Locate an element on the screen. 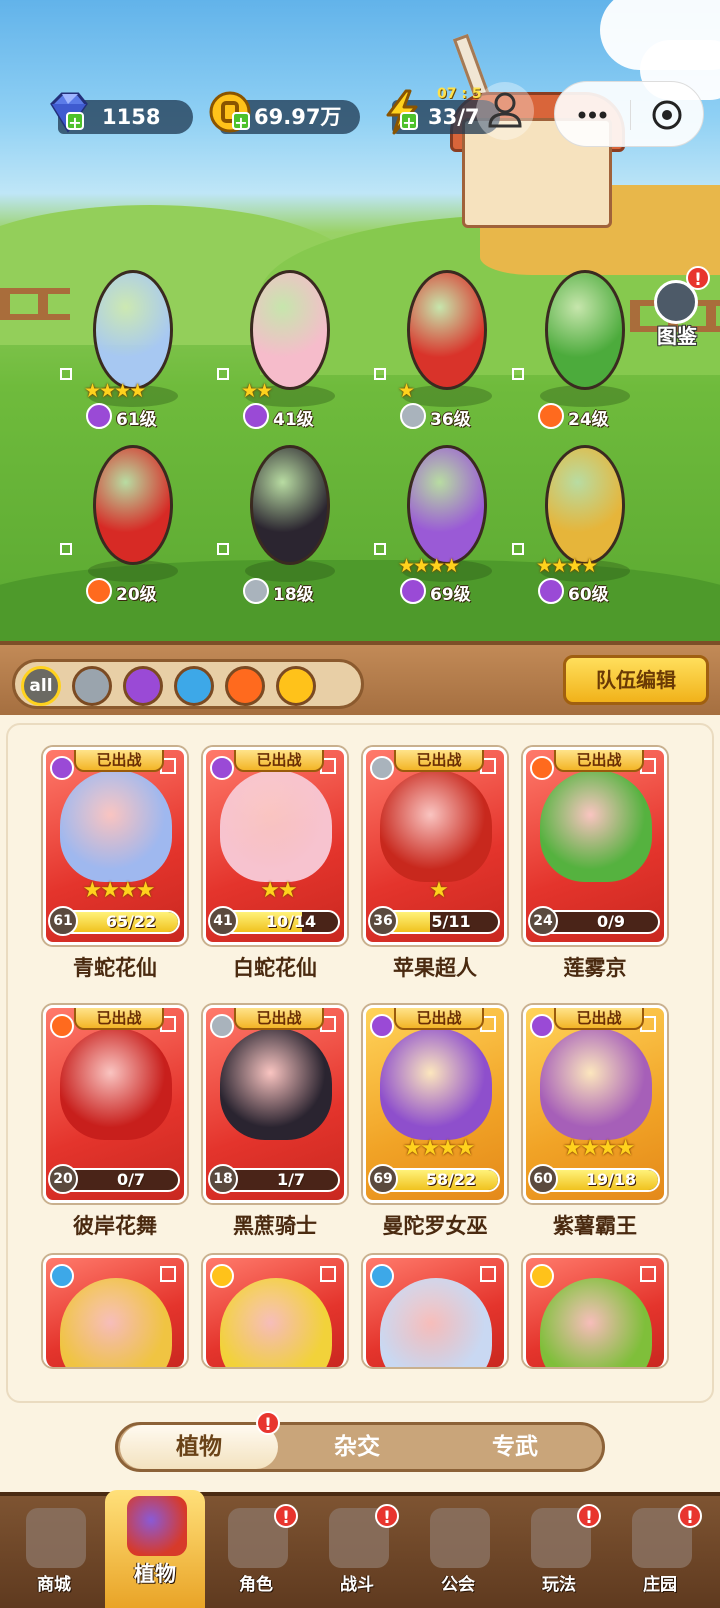 This screenshot has width=720, height=1608. category-toggle: 植物! 杂交 专武 is located at coordinates (360, 1441).